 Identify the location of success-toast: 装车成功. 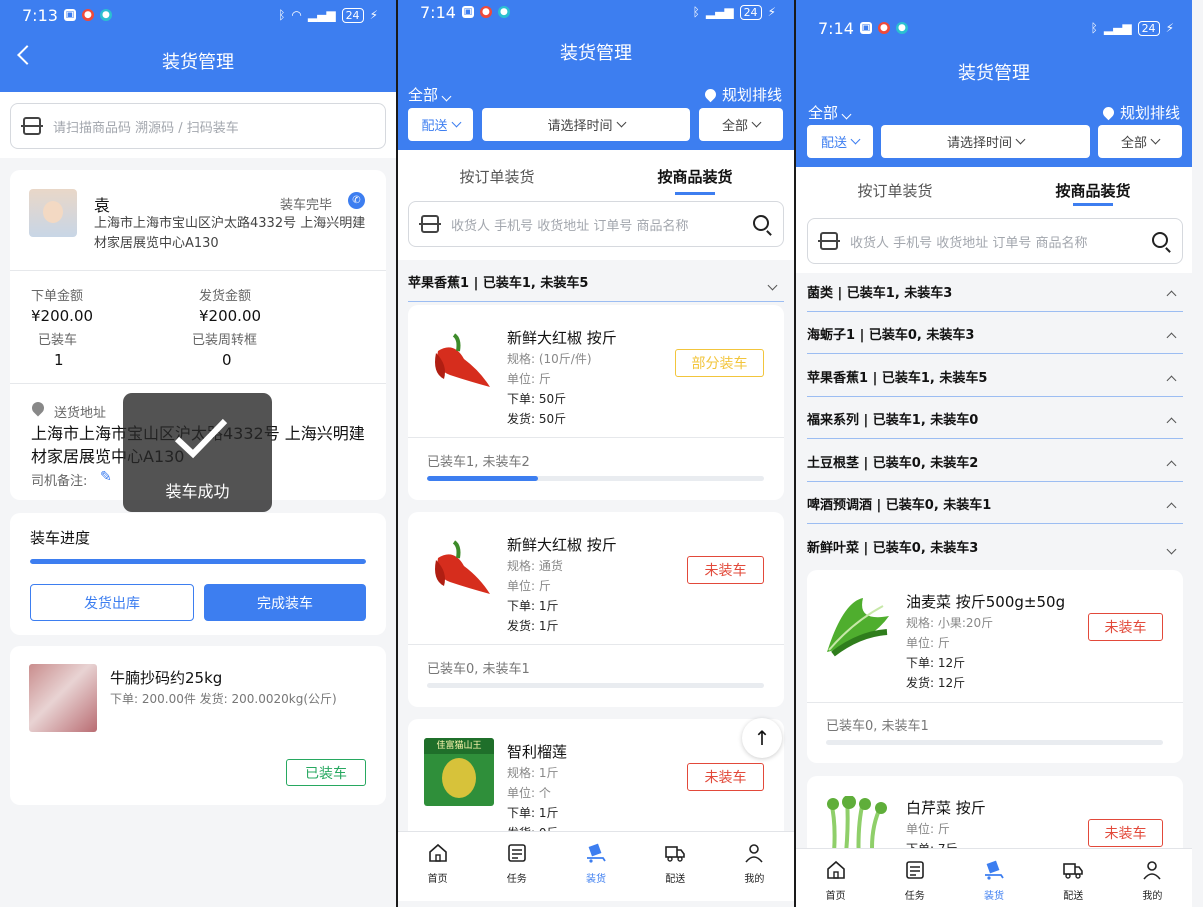
(197, 452).